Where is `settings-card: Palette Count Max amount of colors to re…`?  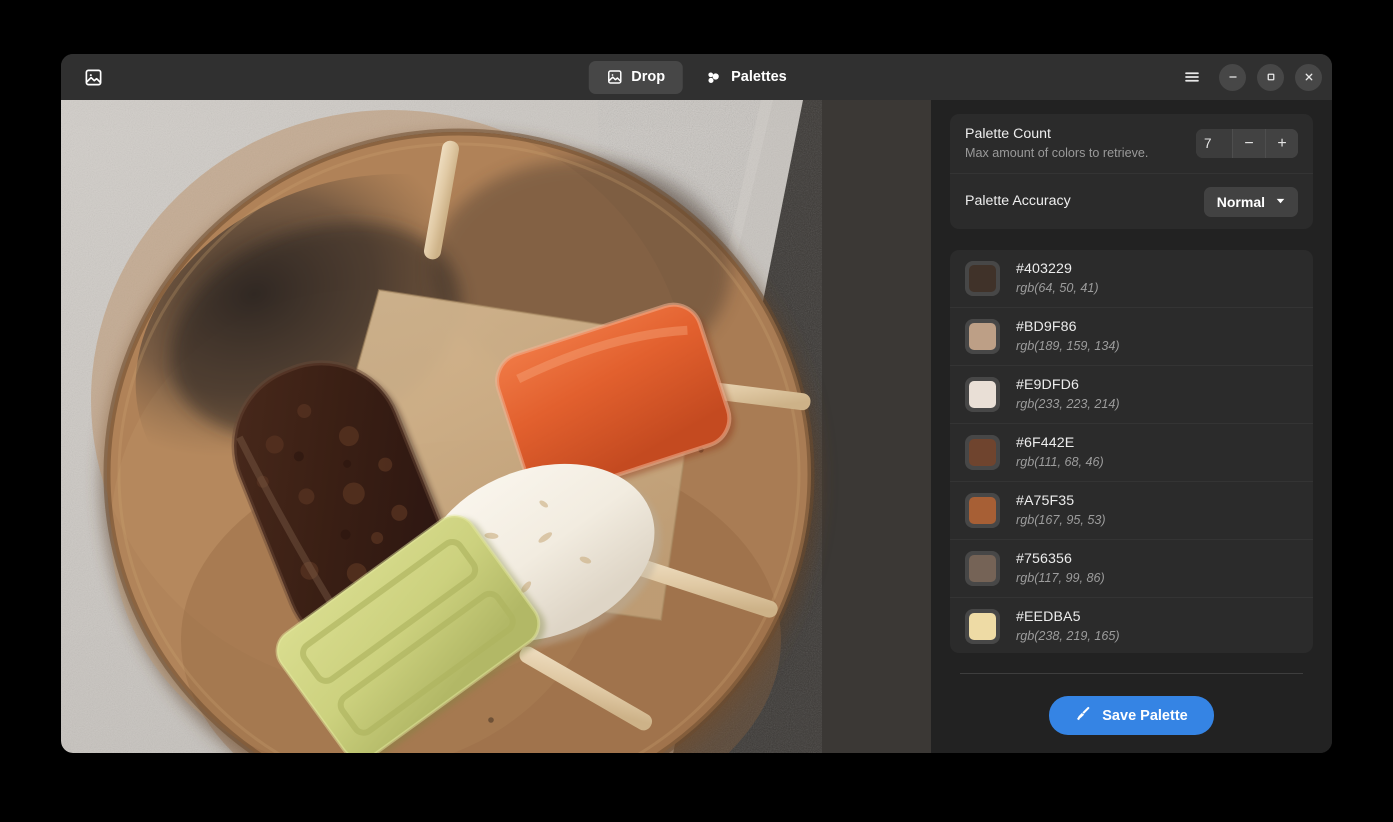
settings-card: Palette Count Max amount of colors to re… is located at coordinates (1131, 171).